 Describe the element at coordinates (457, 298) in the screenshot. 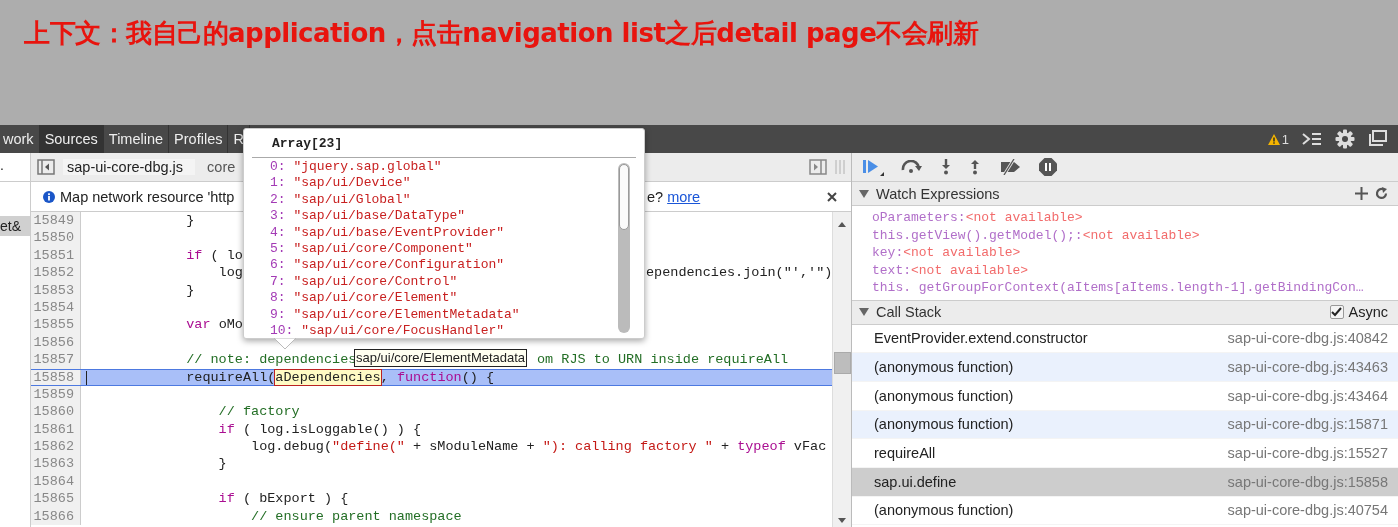

I see `array-entry: 8: "sap/ui/core/Element"` at that location.